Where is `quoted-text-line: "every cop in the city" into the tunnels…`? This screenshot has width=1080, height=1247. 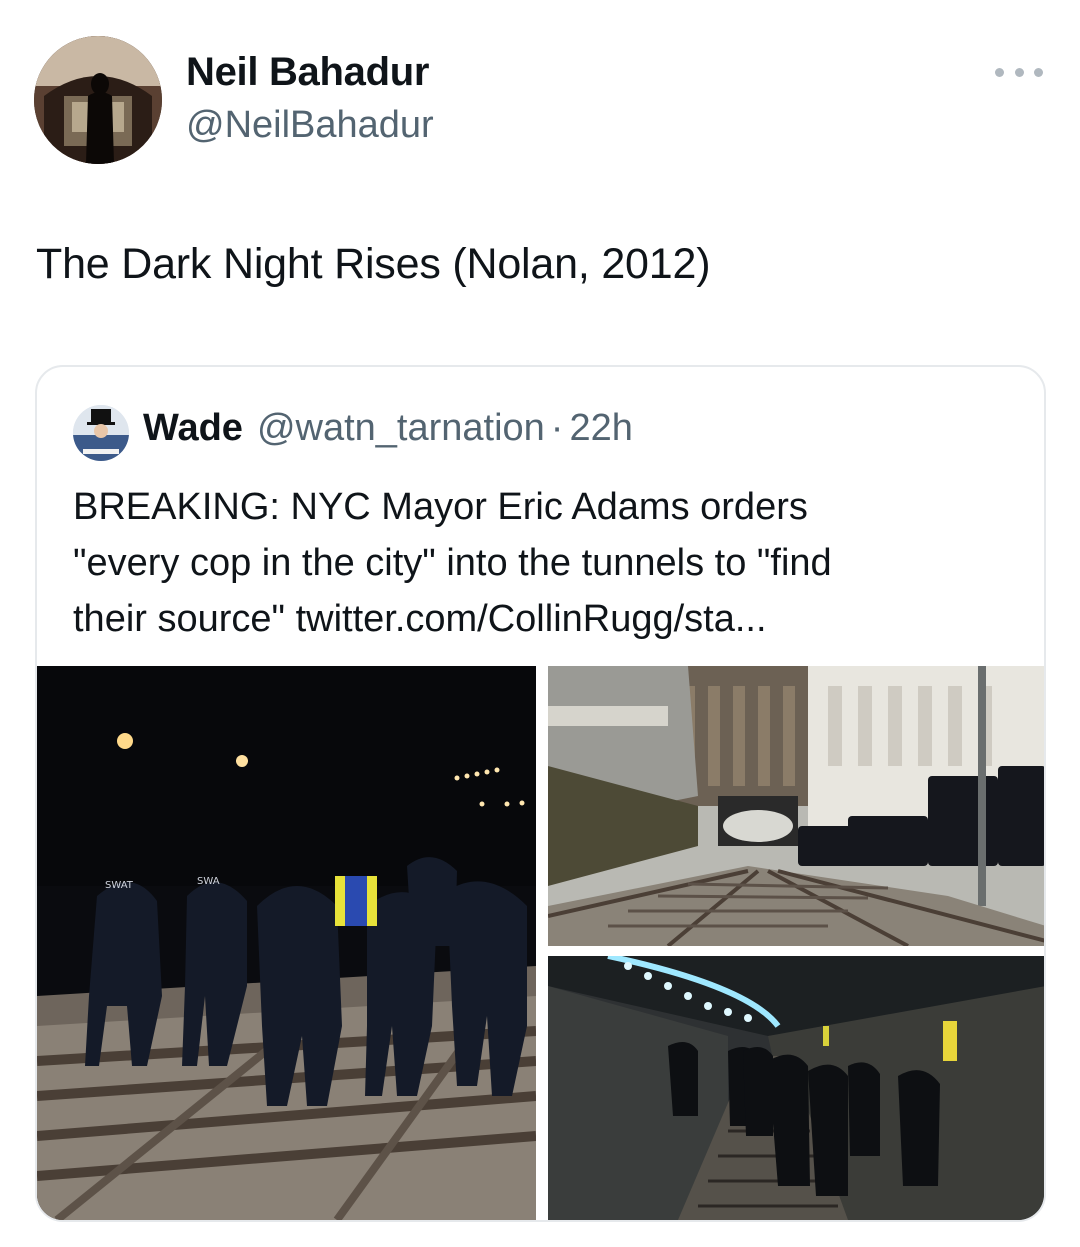
quoted-text-line: "every cop in the city" into the tunnels… is located at coordinates (452, 563).